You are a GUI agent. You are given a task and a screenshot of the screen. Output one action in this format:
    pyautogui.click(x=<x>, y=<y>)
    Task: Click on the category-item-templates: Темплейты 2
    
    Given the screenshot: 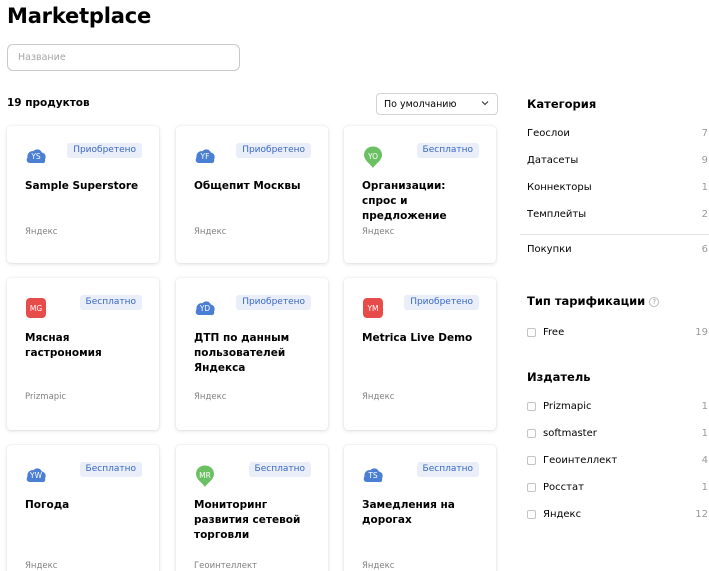 What is the action you would take?
    pyautogui.click(x=617, y=214)
    